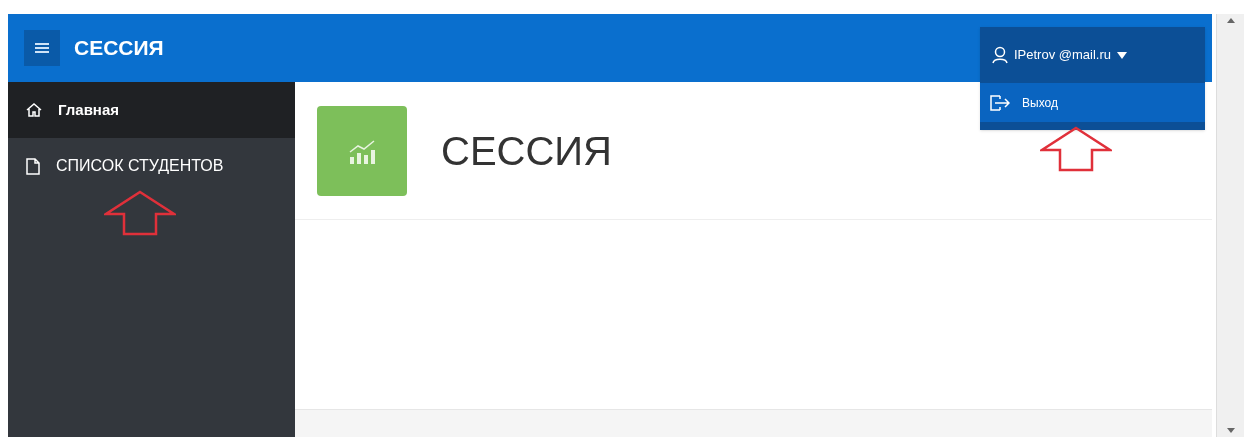 This screenshot has height=445, width=1244. What do you see at coordinates (119, 48) in the screenshot?
I see `app-title: СЕССИЯ` at bounding box center [119, 48].